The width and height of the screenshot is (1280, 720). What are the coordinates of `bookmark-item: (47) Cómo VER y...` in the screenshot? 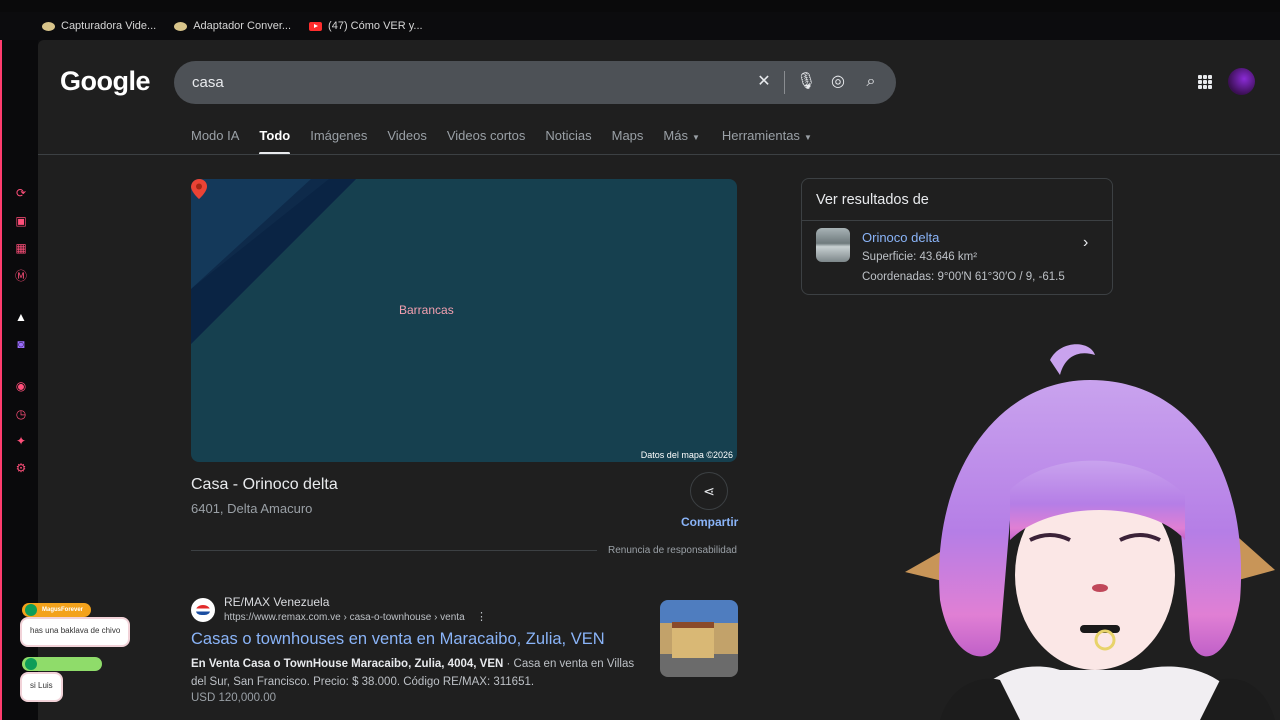 It's located at (366, 26).